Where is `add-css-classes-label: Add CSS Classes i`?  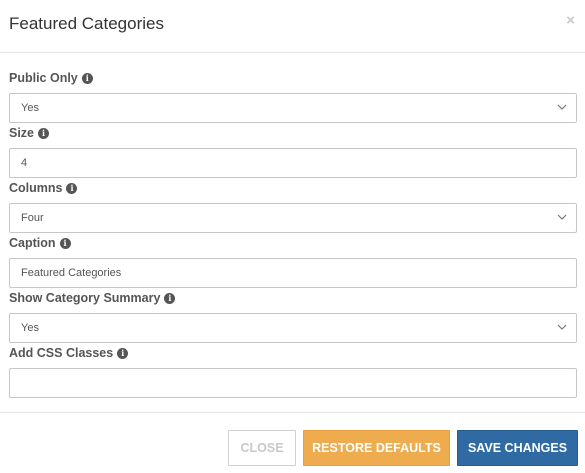 add-css-classes-label: Add CSS Classes i is located at coordinates (69, 353).